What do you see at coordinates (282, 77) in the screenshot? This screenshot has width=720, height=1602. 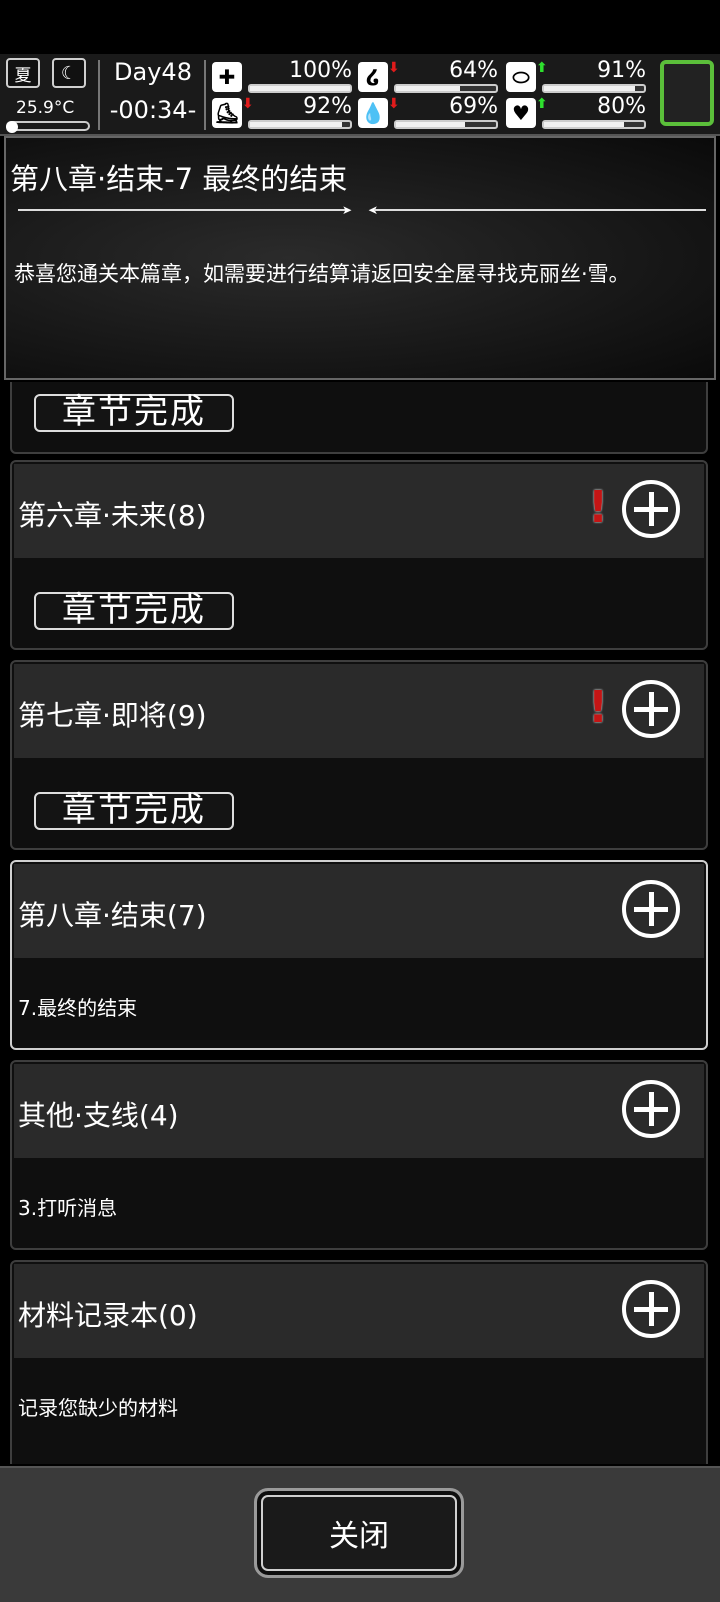 I see `stat-health: ✚ 100%` at bounding box center [282, 77].